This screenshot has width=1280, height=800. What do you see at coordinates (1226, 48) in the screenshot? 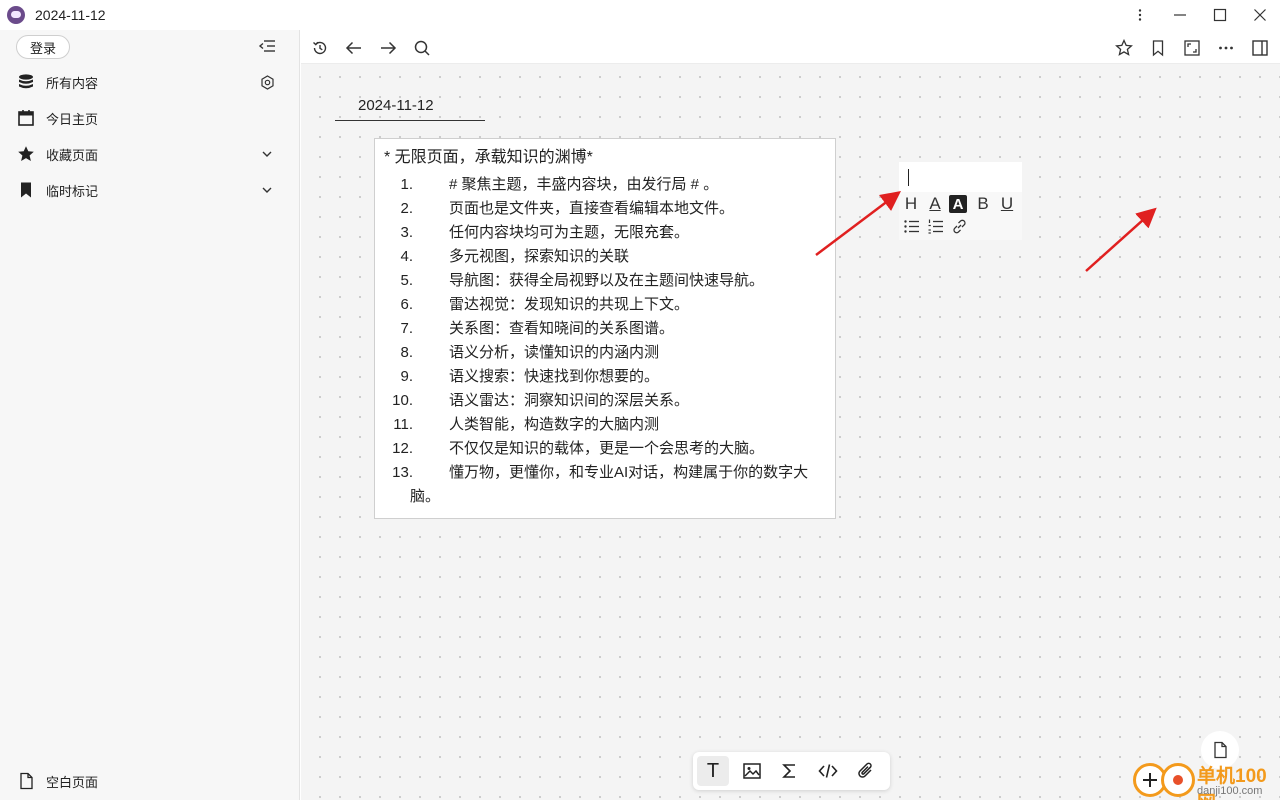
I see `more-horizontal-icon` at bounding box center [1226, 48].